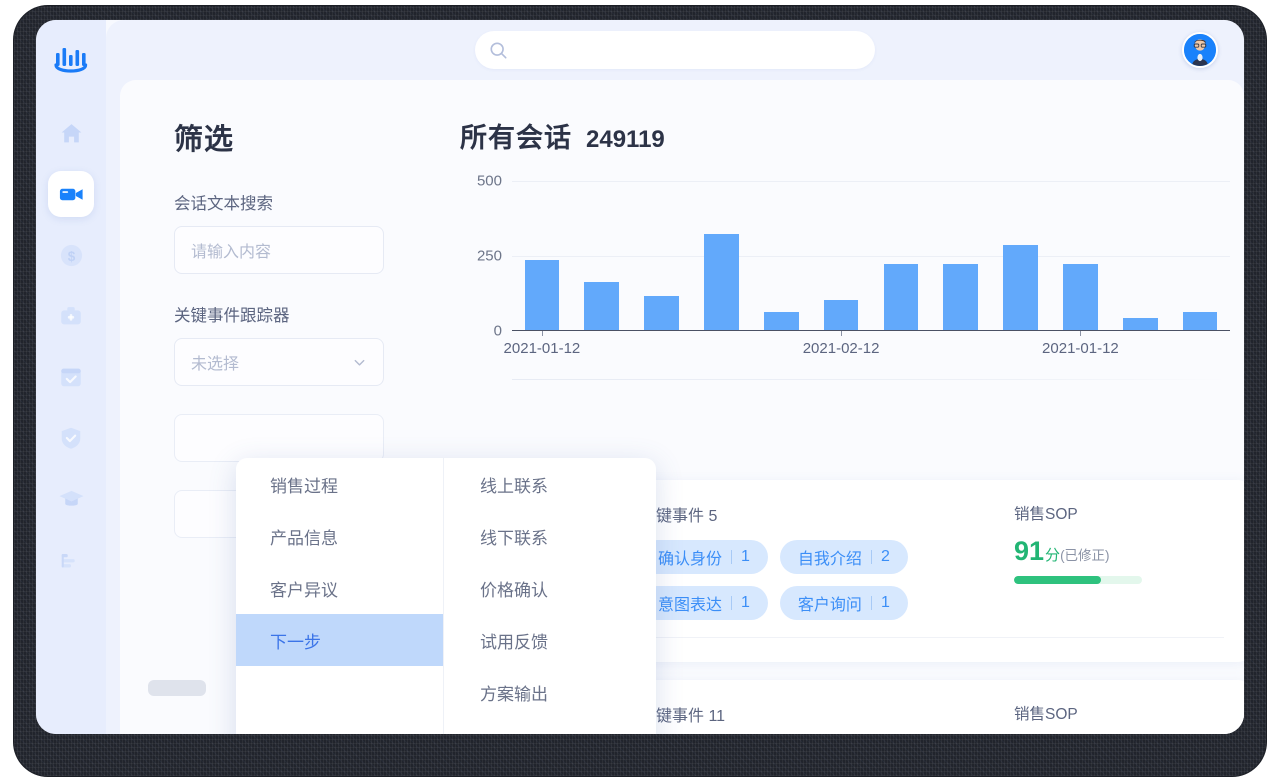  Describe the element at coordinates (71, 63) in the screenshot. I see `brand-logo-icon` at that location.